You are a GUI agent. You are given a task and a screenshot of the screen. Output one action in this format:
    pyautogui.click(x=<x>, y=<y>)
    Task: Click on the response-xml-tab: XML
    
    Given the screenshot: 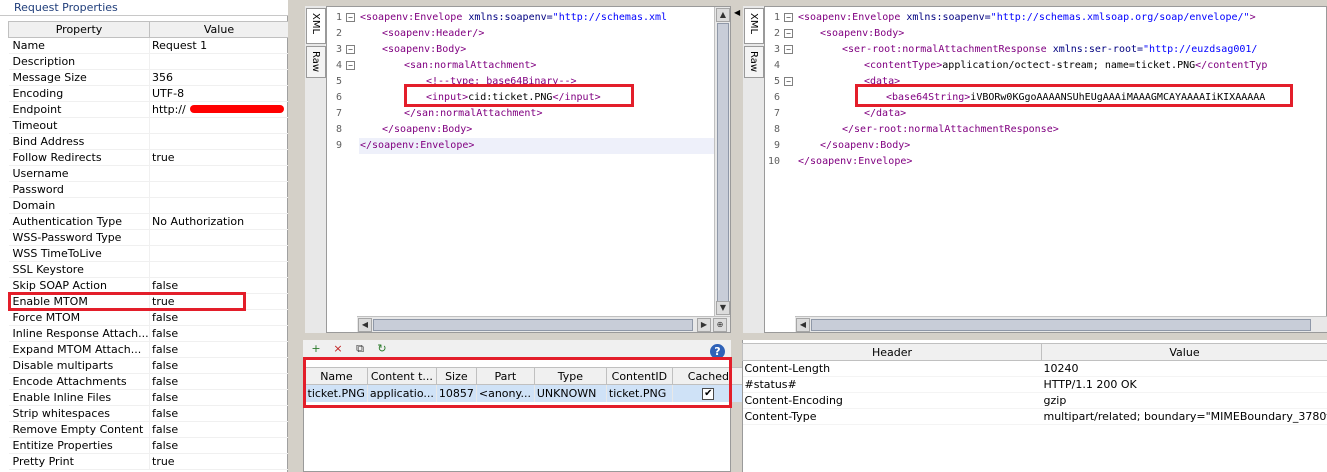 What is the action you would take?
    pyautogui.click(x=754, y=26)
    